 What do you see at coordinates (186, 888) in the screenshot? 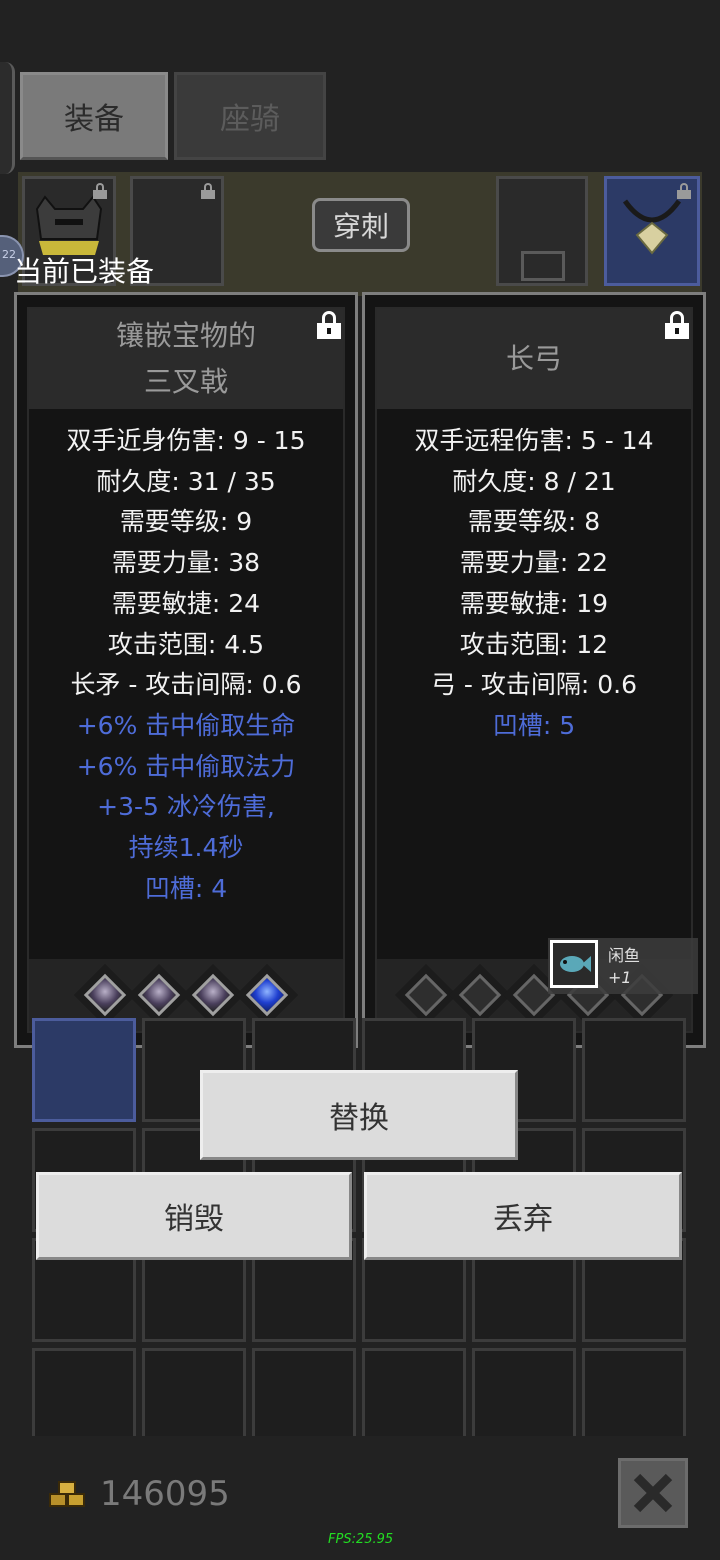
I see `stat-line: 凹槽: 4` at bounding box center [186, 888].